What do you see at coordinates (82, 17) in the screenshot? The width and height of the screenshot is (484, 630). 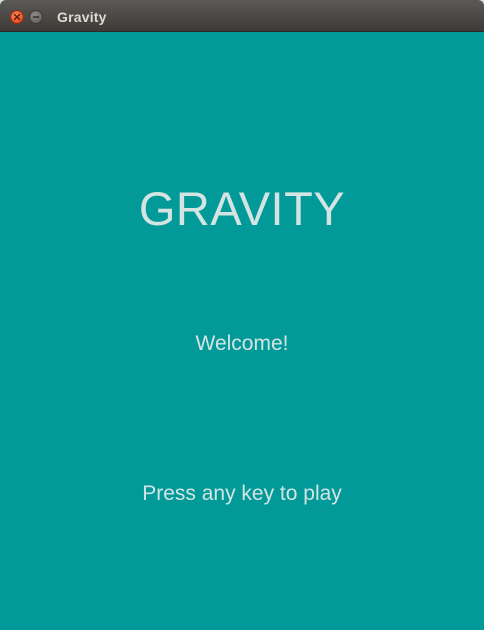 I see `window-title: Gravity` at bounding box center [82, 17].